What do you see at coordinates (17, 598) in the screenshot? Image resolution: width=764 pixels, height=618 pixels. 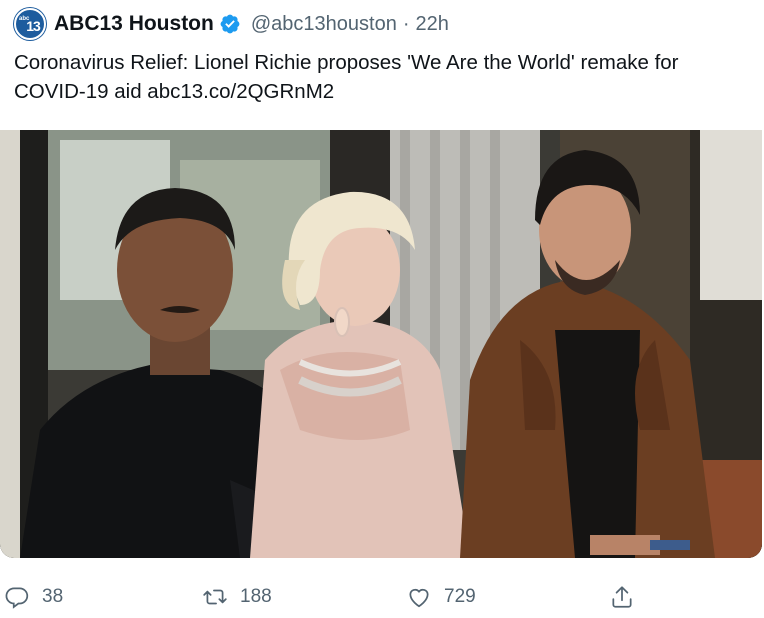 I see `reply-icon` at bounding box center [17, 598].